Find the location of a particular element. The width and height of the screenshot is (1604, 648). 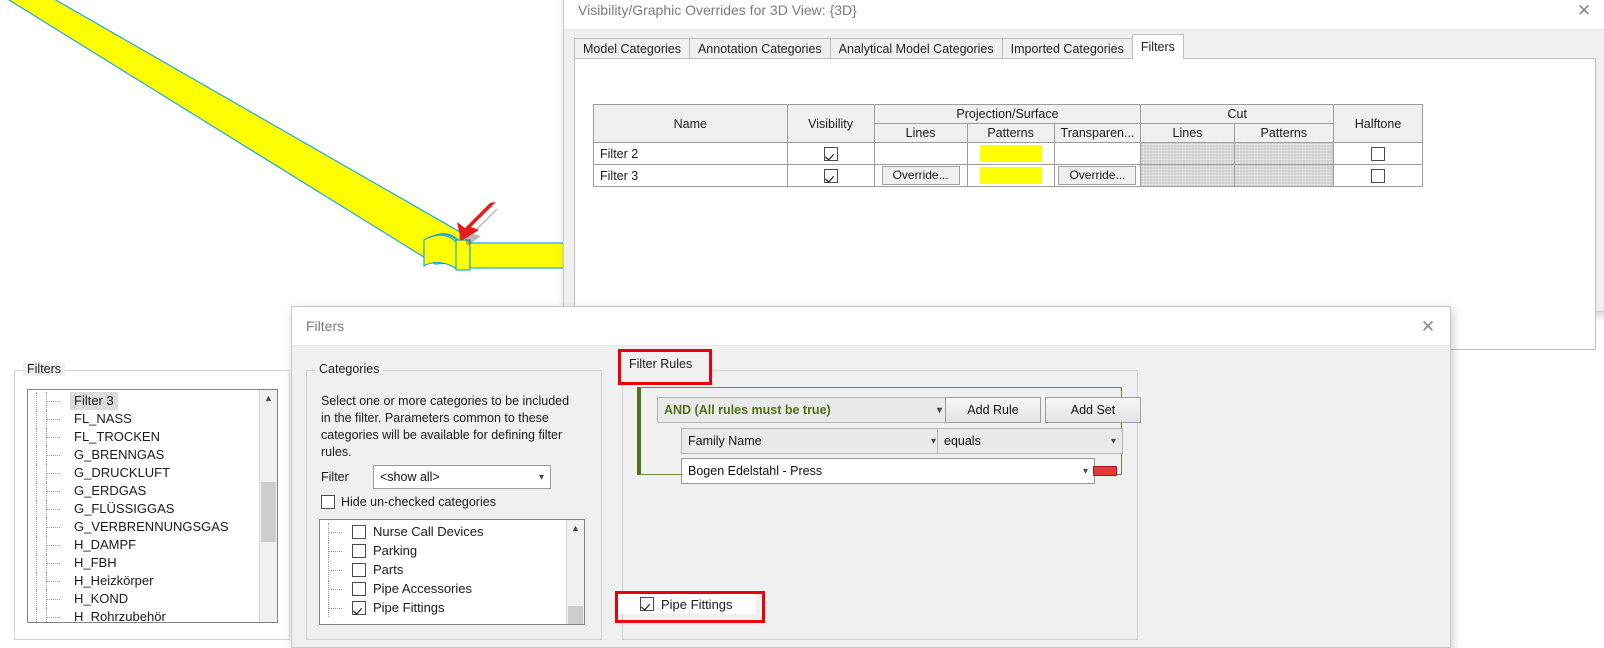

list-item: G_DRUCKLUFT is located at coordinates (152, 473).